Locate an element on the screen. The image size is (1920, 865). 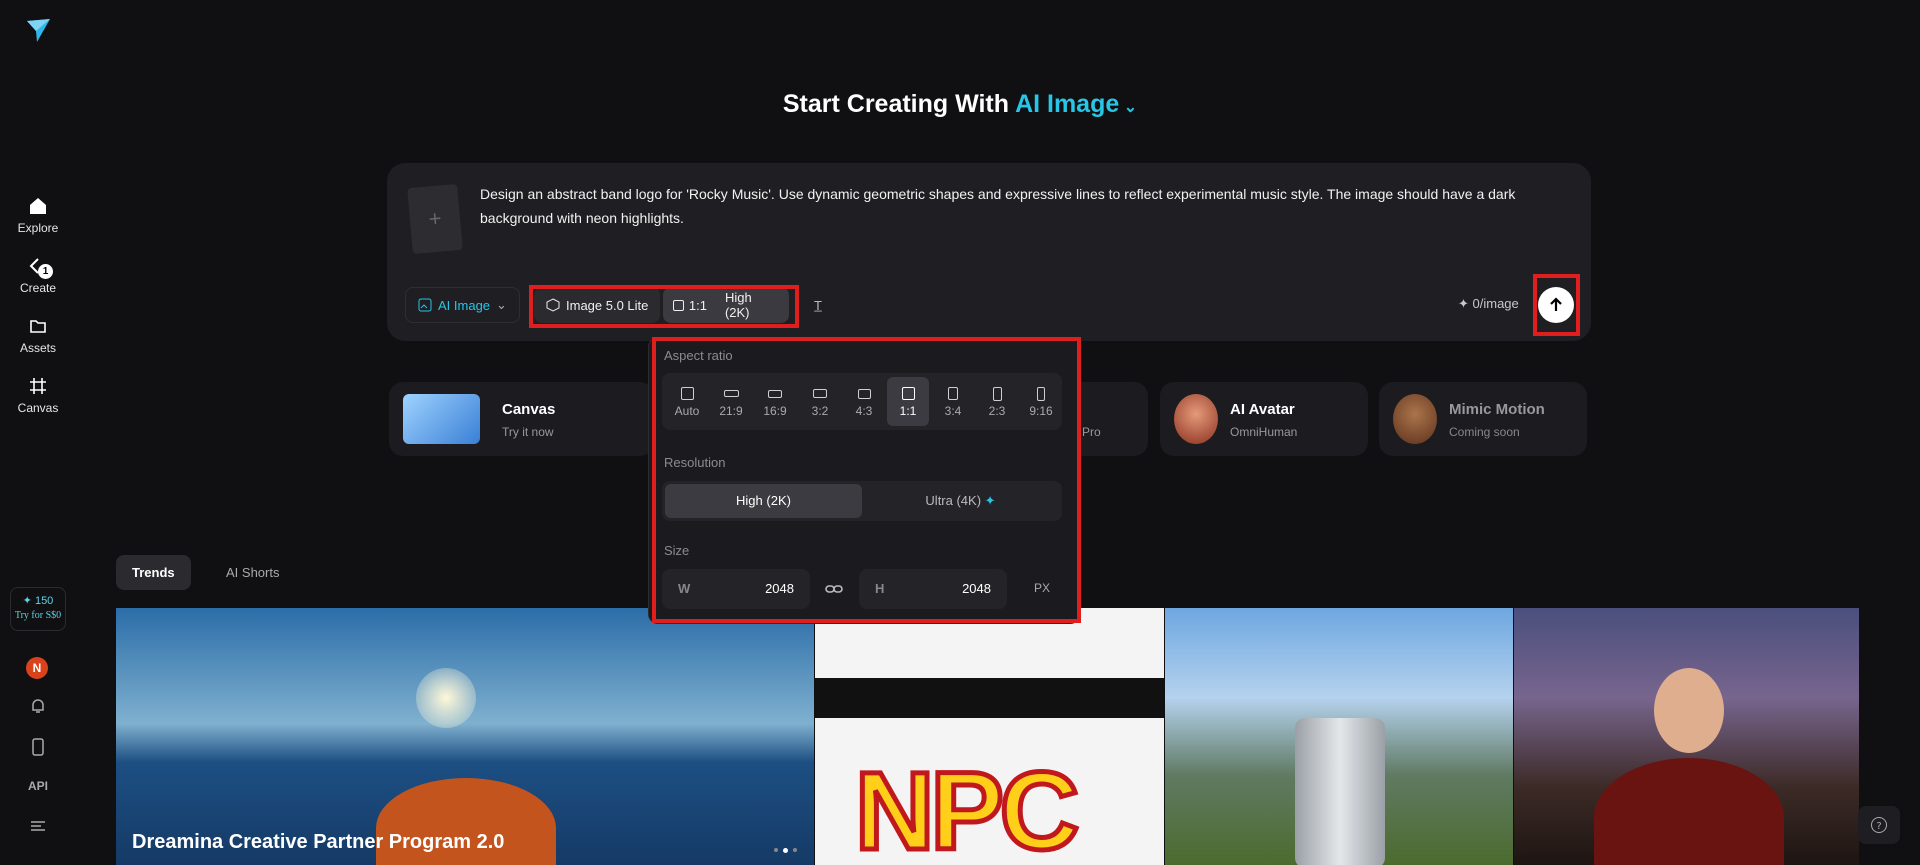
ratio-auto: Auto is located at coordinates (687, 401).